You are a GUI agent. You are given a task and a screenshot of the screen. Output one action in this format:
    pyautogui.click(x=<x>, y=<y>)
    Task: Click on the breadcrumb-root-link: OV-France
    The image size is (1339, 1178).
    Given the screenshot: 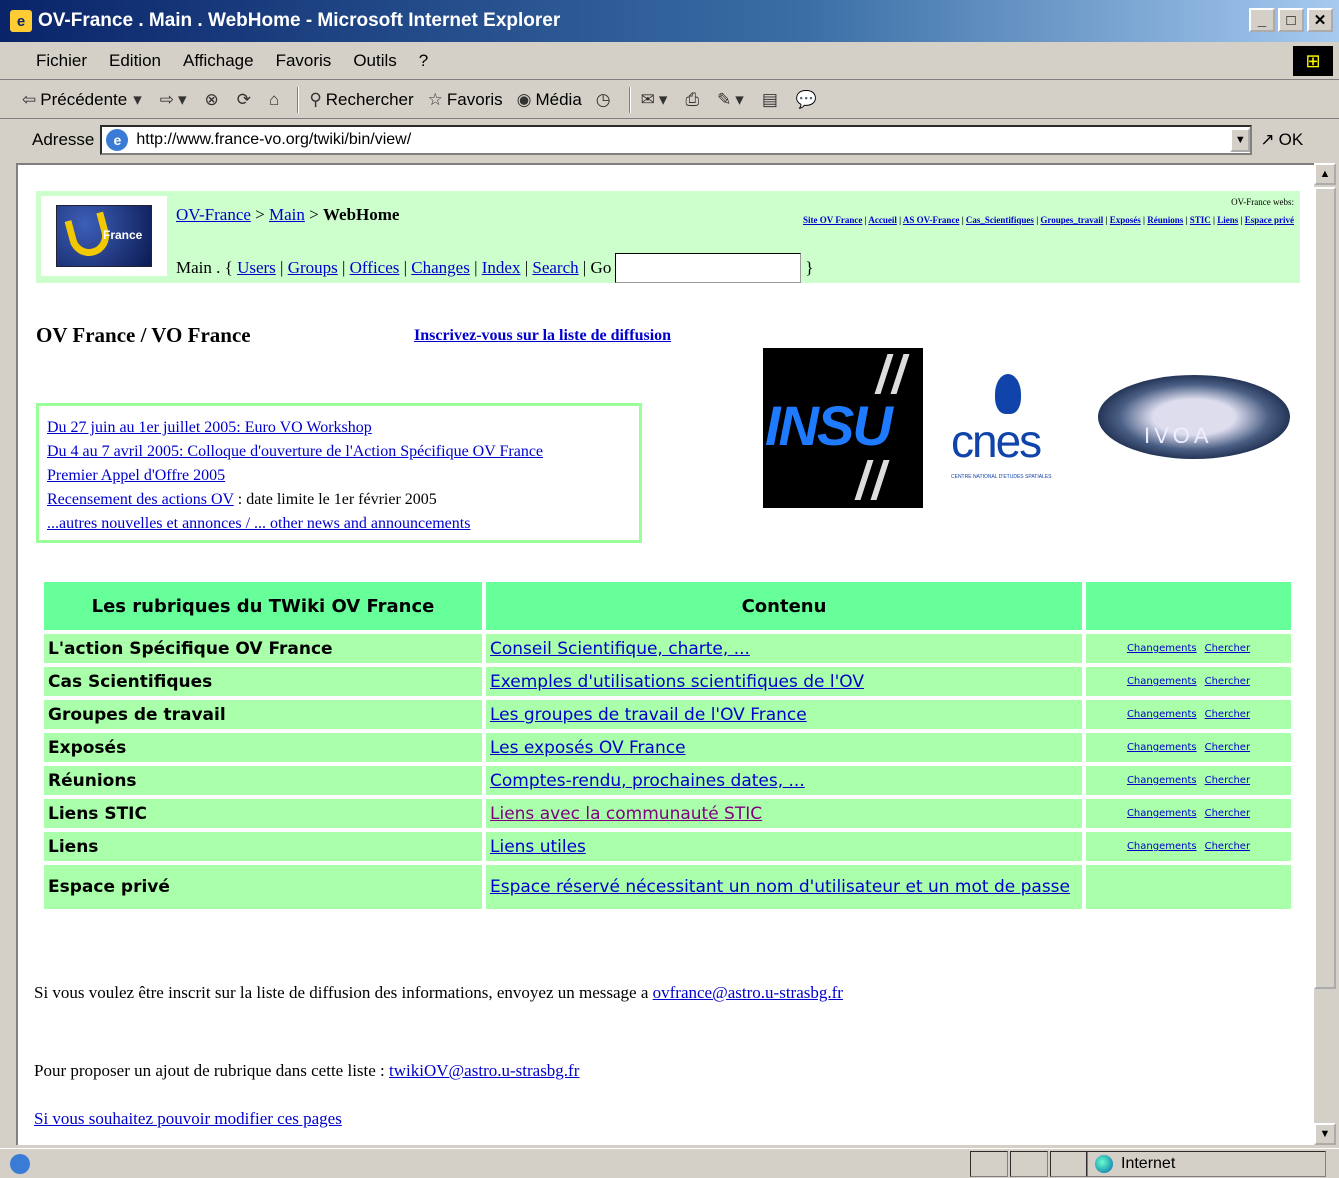 What is the action you would take?
    pyautogui.click(x=213, y=214)
    